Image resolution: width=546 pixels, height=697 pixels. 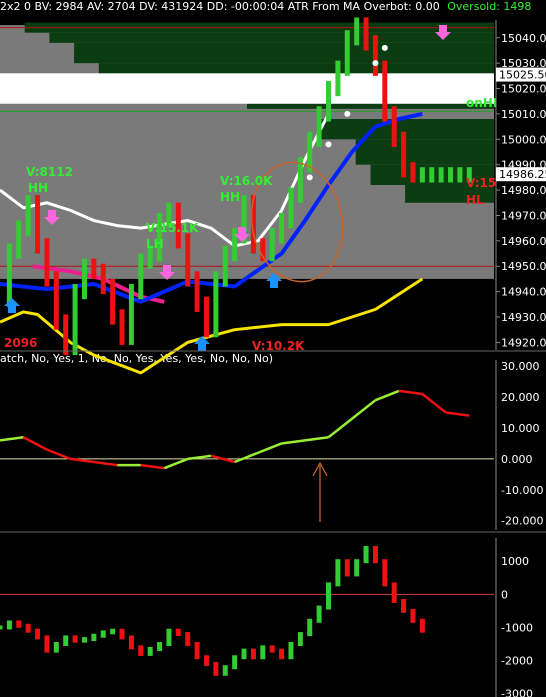 I want to click on price-axis-label: 14950.00, so click(x=523, y=266).